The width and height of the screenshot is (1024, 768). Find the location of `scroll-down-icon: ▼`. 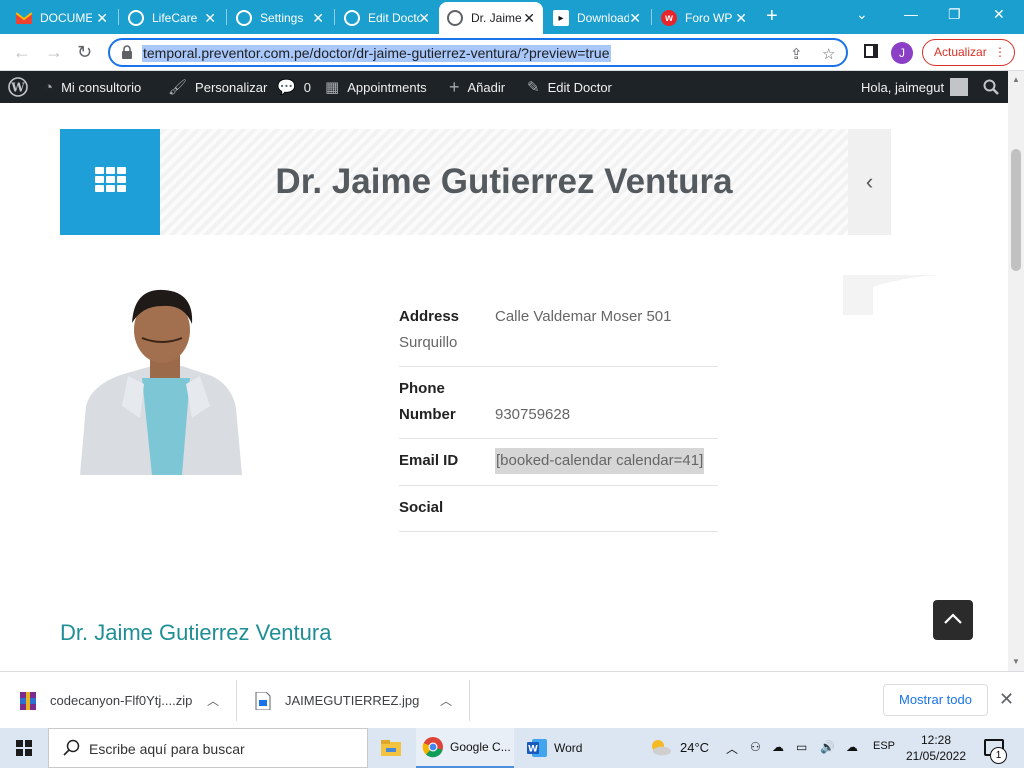

scroll-down-icon: ▼ is located at coordinates (1016, 661).